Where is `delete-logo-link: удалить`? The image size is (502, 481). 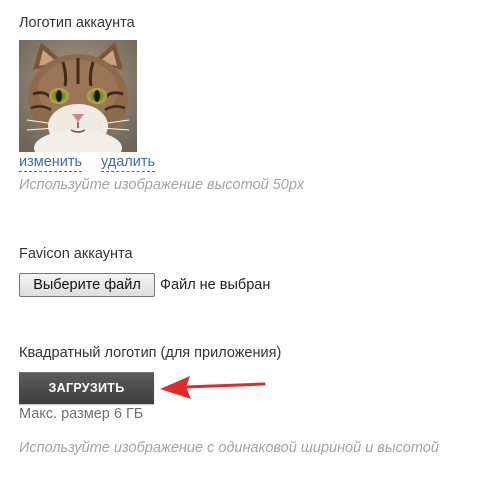
delete-logo-link: удалить is located at coordinates (128, 163).